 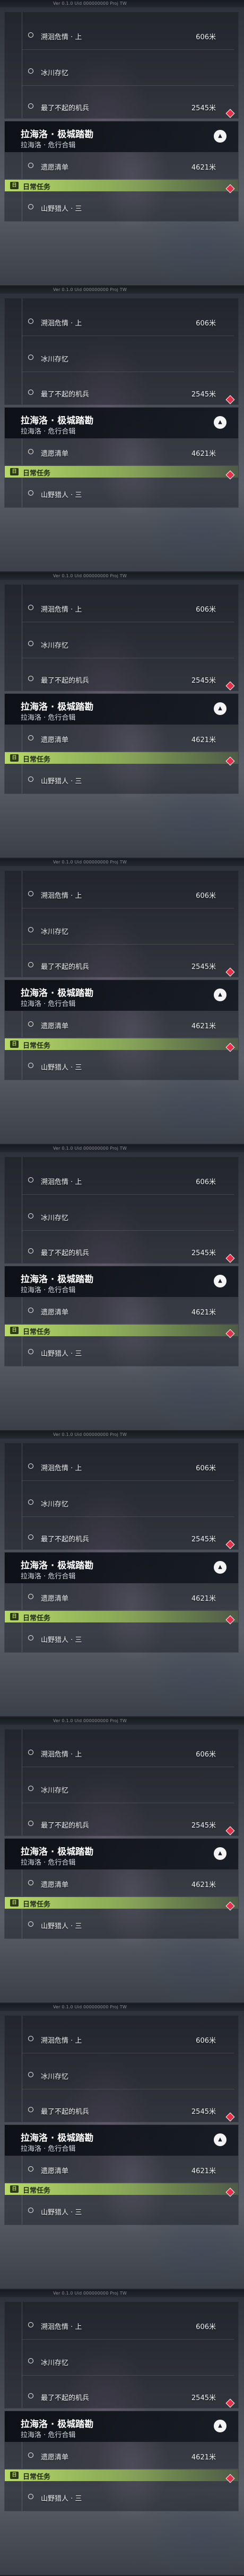 I want to click on main-quest-panel: 拉海洛 · 极城踏勘 拉海洛 · 危行合辑 ▲ 遗愿清单 4621米, so click(x=122, y=2153).